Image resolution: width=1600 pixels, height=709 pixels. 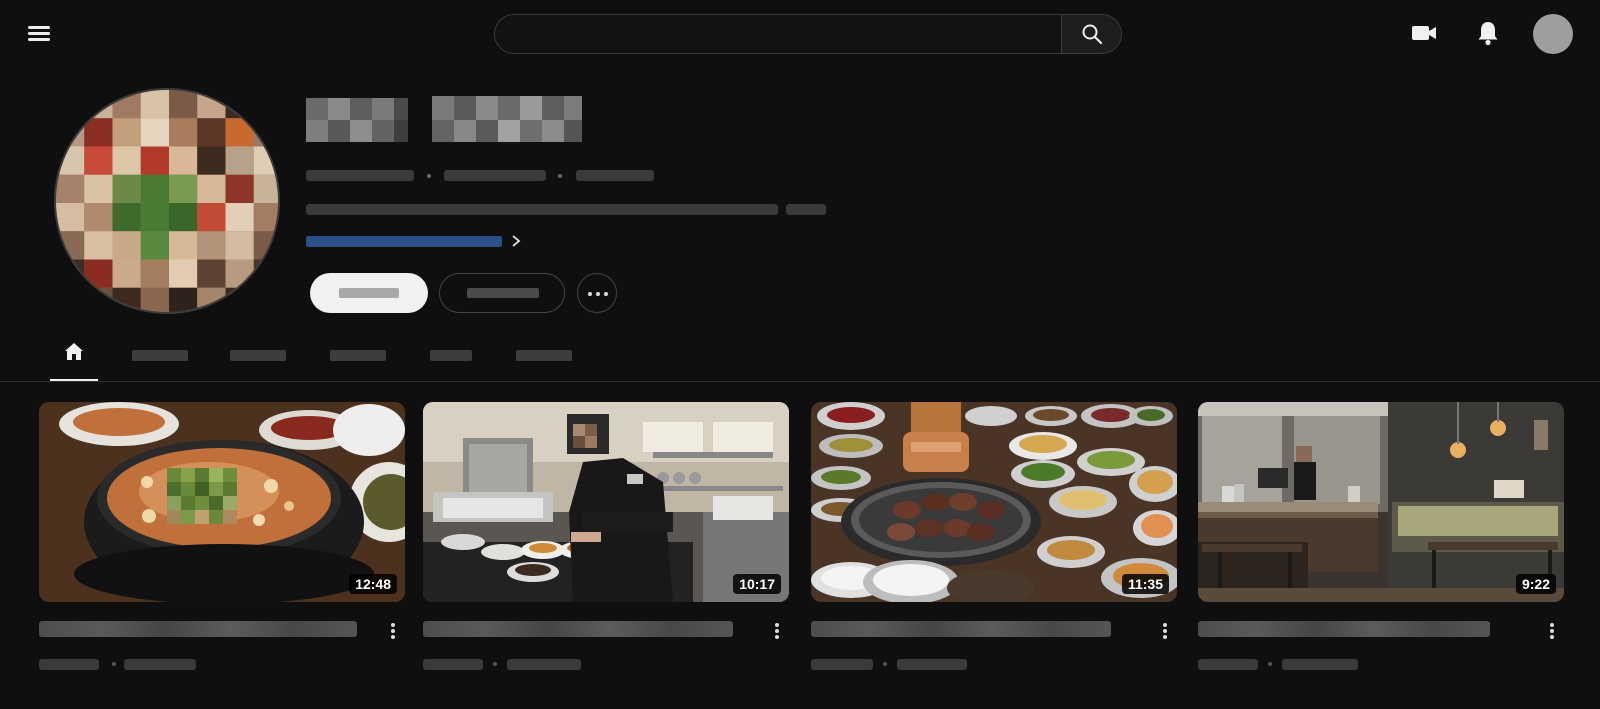 I want to click on create-video-button, so click(x=1424, y=33).